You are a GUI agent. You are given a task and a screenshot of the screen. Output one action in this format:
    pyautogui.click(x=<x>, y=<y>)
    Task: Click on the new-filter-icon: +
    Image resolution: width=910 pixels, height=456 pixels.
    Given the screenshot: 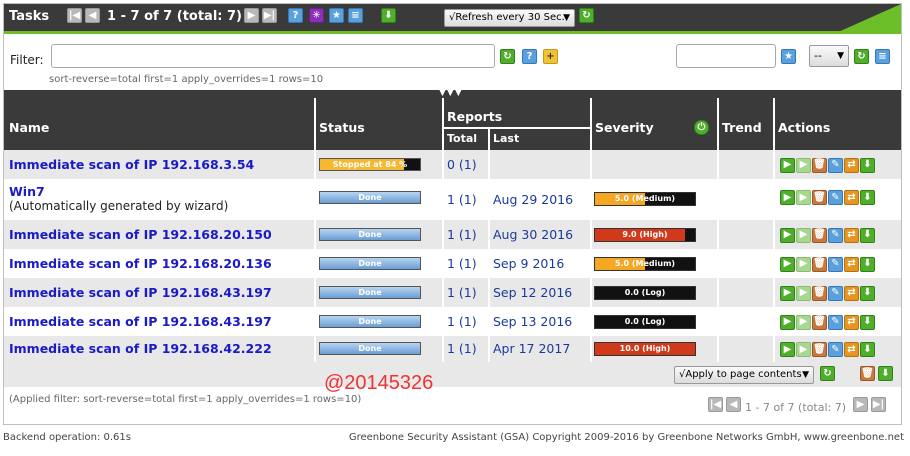 What is the action you would take?
    pyautogui.click(x=550, y=56)
    